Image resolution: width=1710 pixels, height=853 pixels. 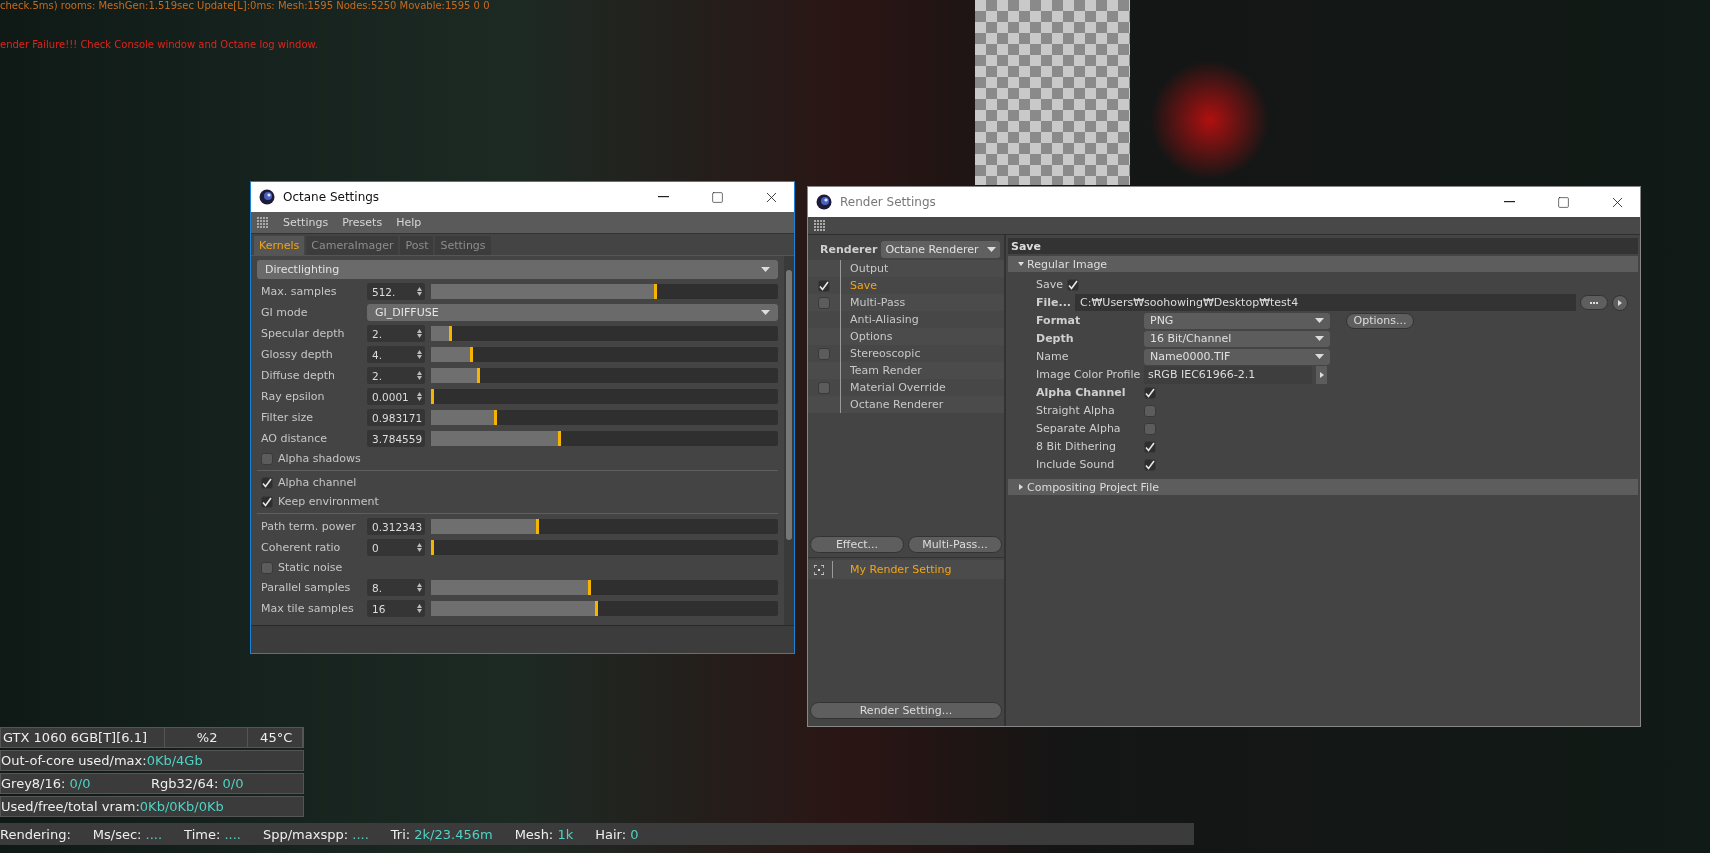 I want to click on window-title: Octane Settings, so click(x=332, y=197).